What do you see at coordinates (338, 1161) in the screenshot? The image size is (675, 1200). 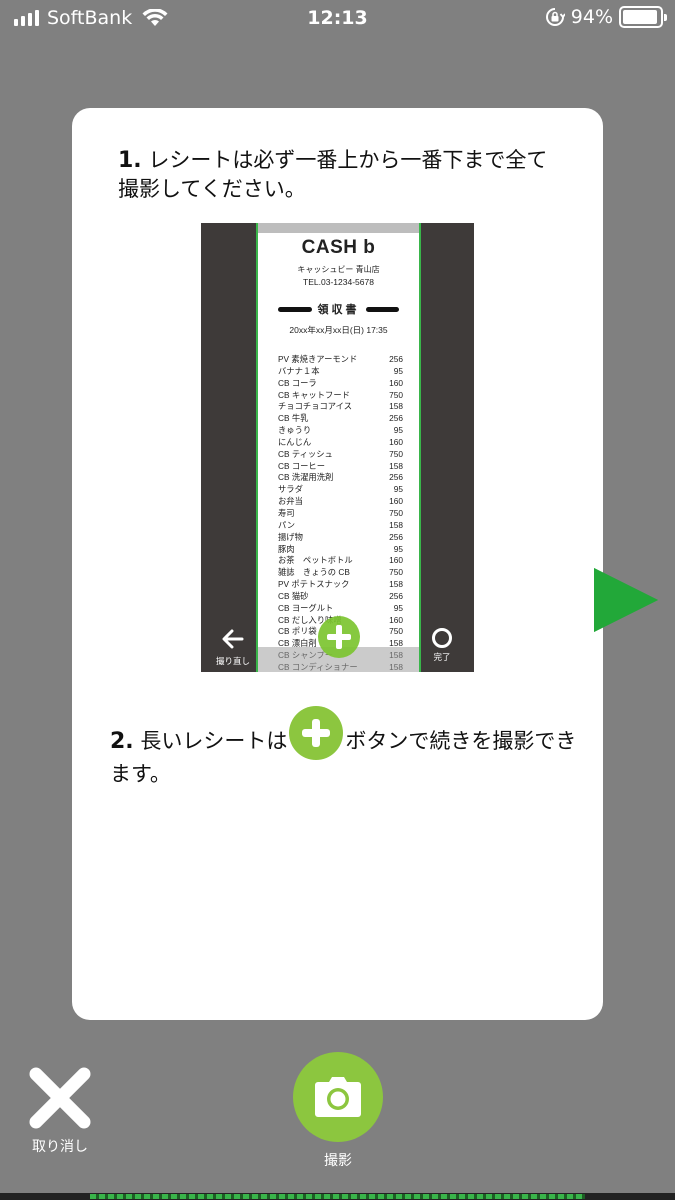 I see `shoot-label: 撮影` at bounding box center [338, 1161].